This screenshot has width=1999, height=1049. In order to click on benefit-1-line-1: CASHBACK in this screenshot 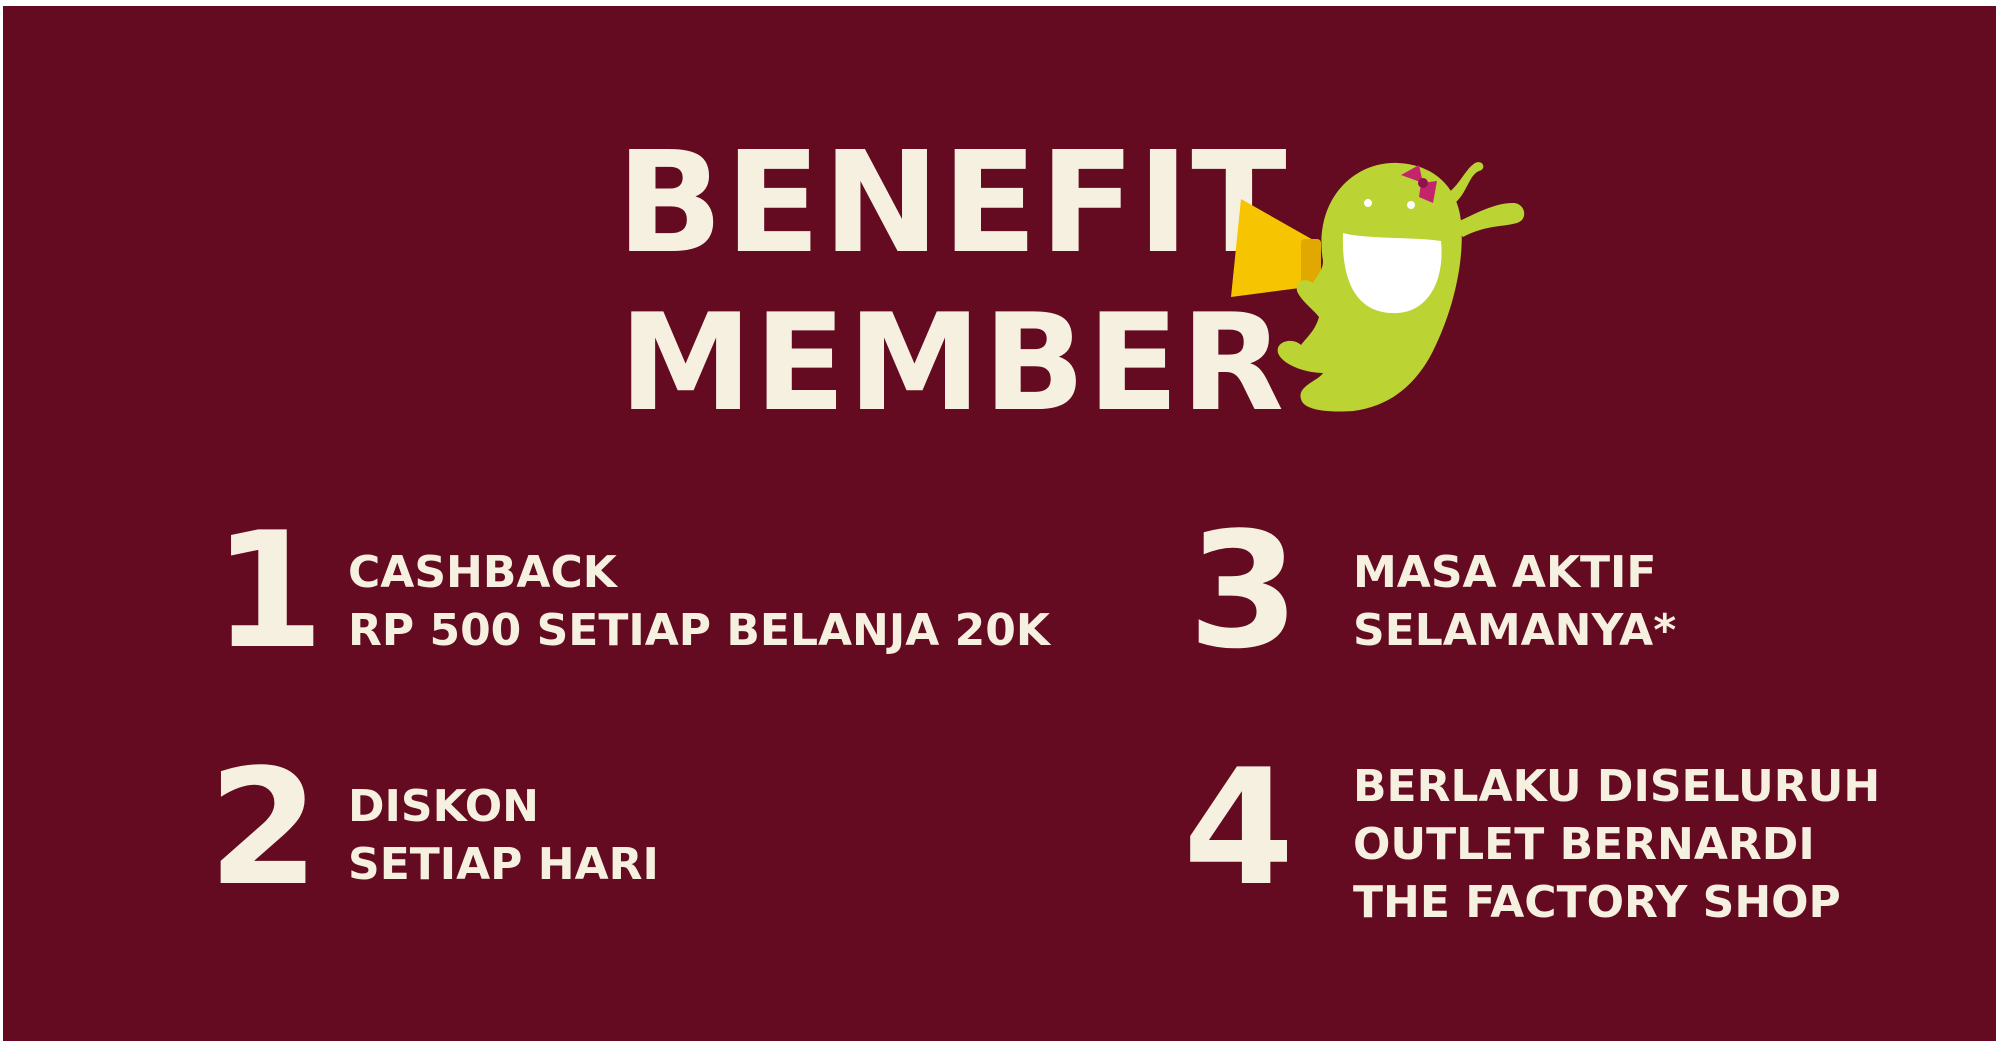, I will do `click(482, 572)`.